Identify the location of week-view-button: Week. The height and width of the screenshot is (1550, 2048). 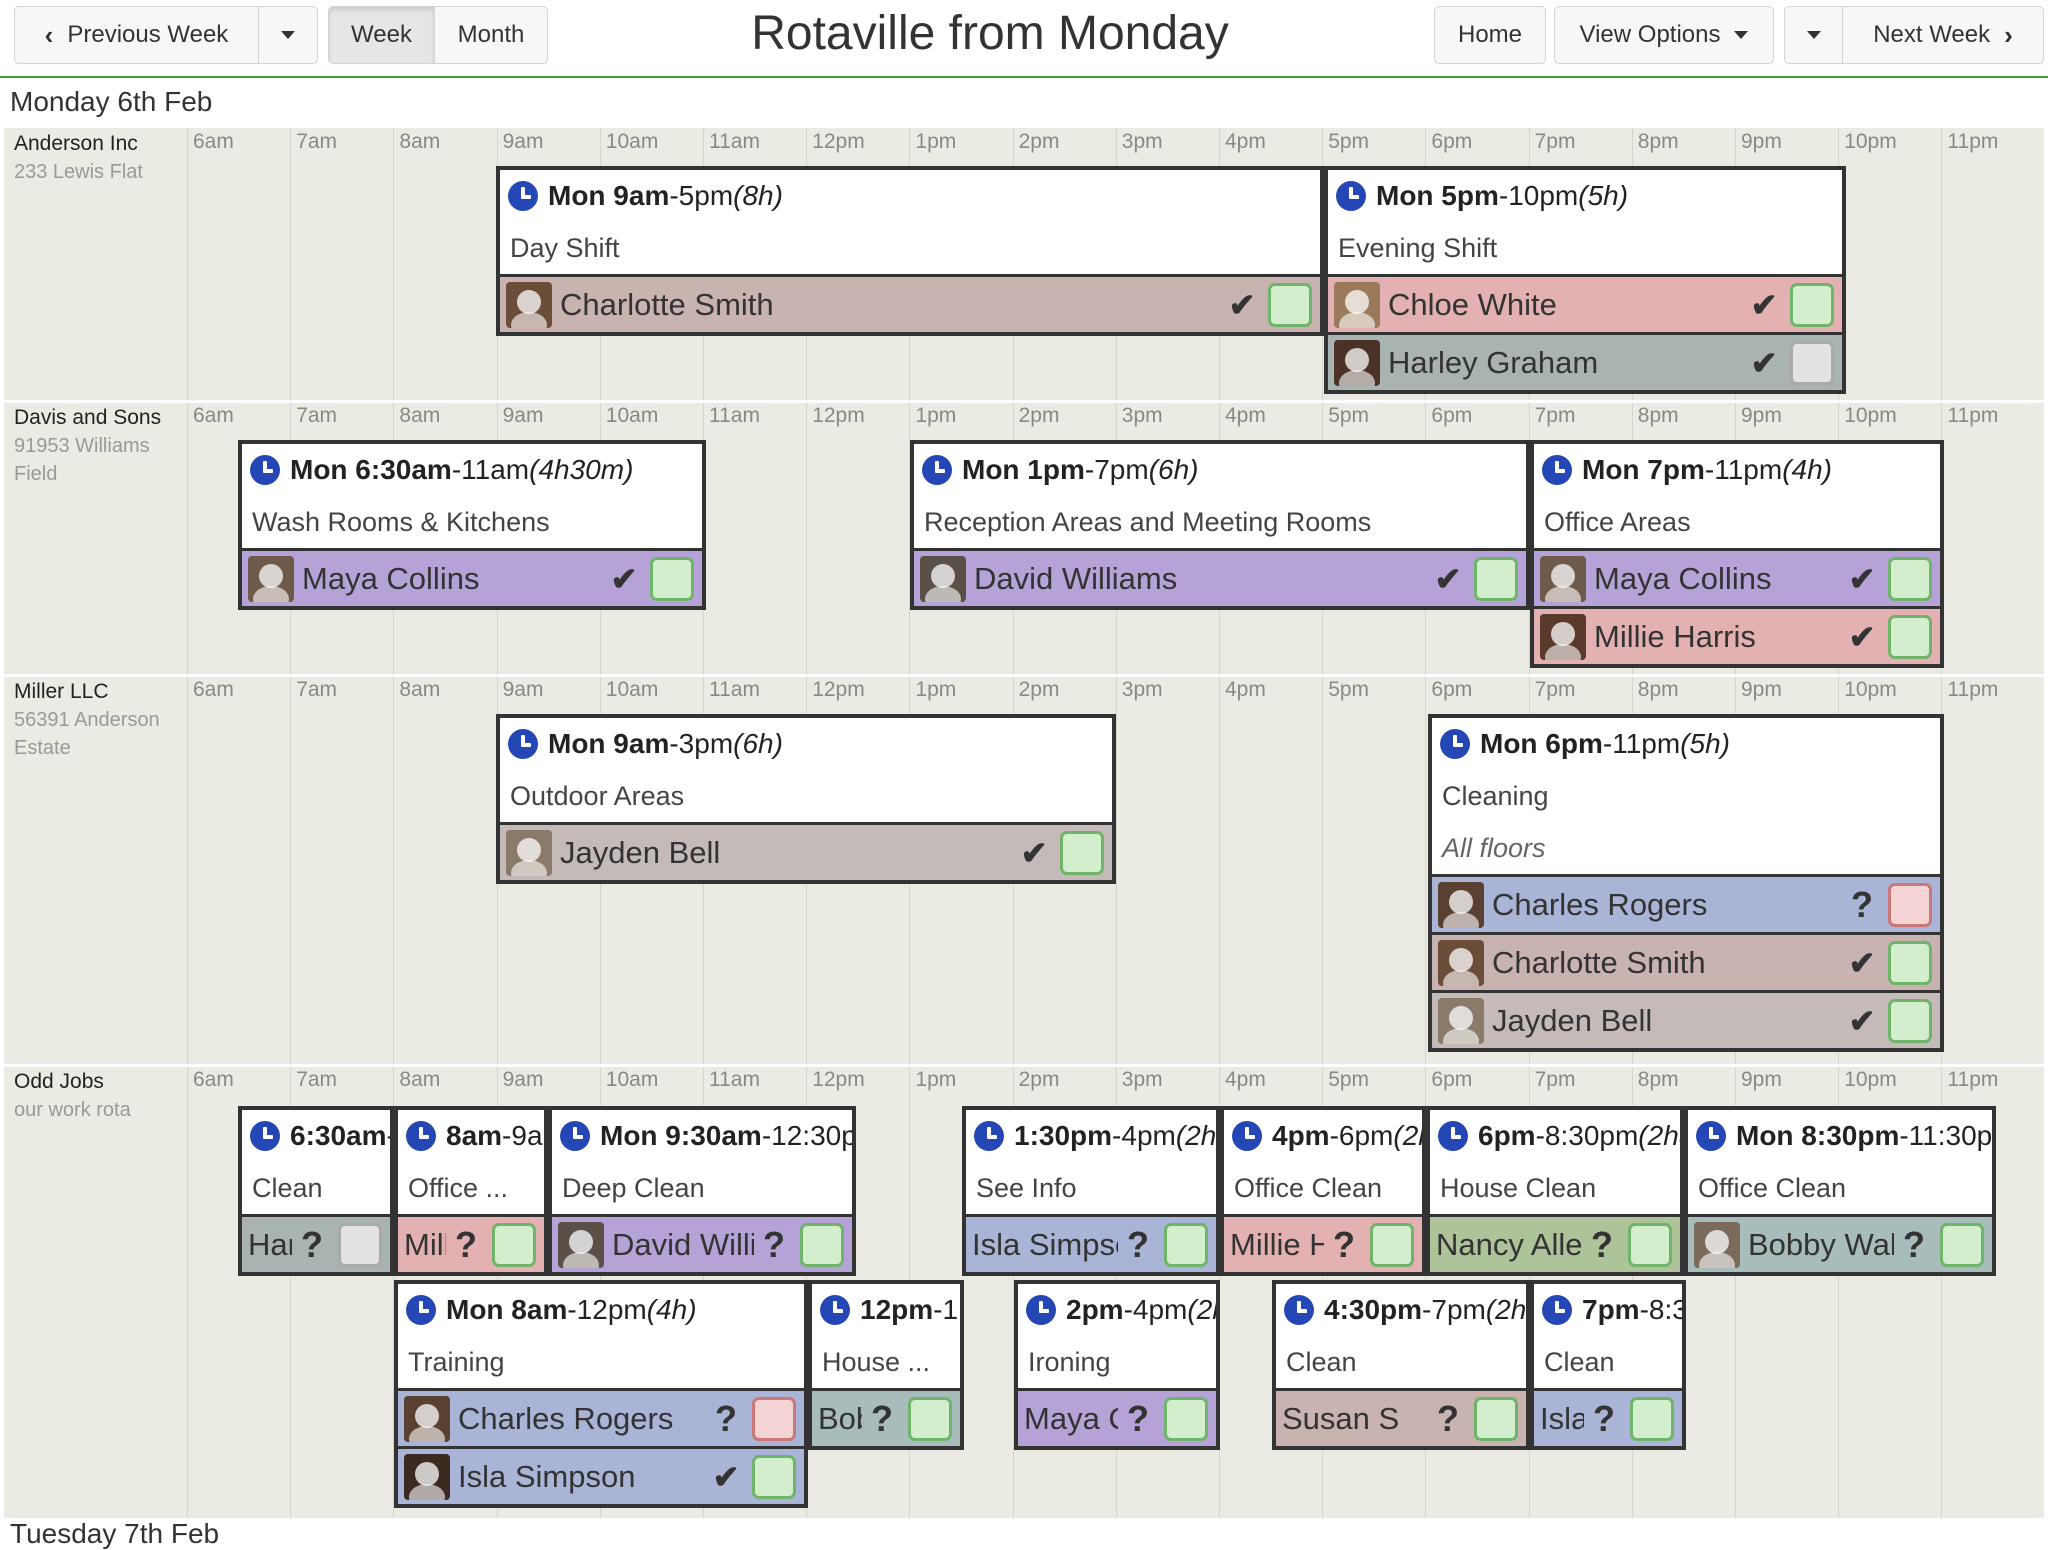
(382, 35).